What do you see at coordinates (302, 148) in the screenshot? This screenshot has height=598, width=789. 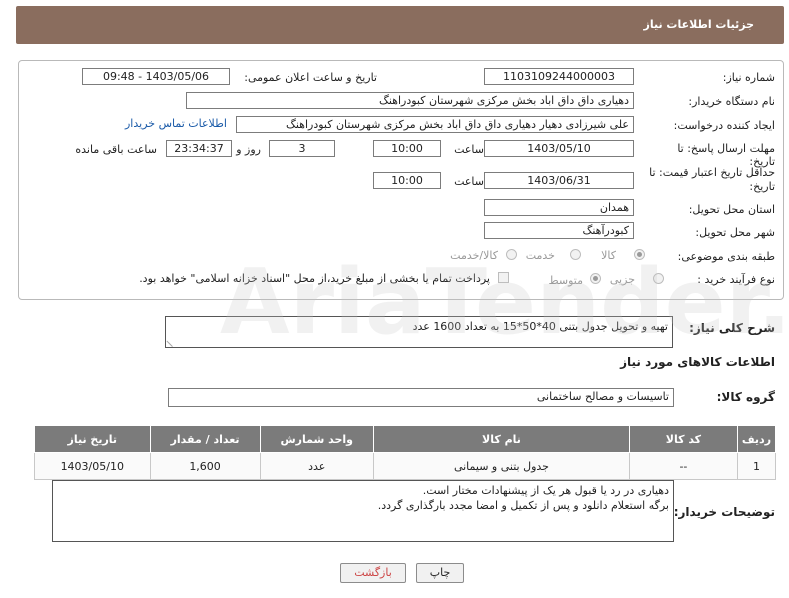 I see `days-remaining-field: 3` at bounding box center [302, 148].